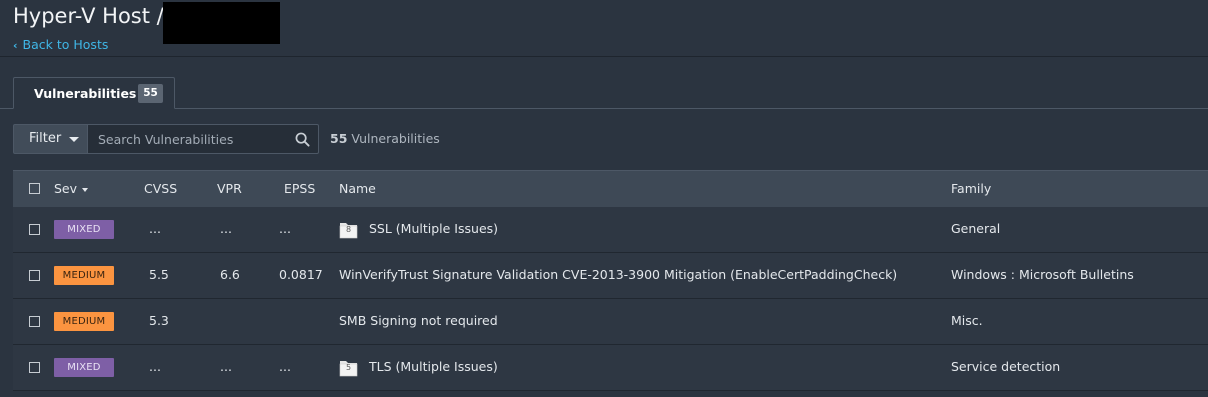 The image size is (1208, 397). What do you see at coordinates (604, 93) in the screenshot?
I see `tab-bar: Vulnerabilities 55` at bounding box center [604, 93].